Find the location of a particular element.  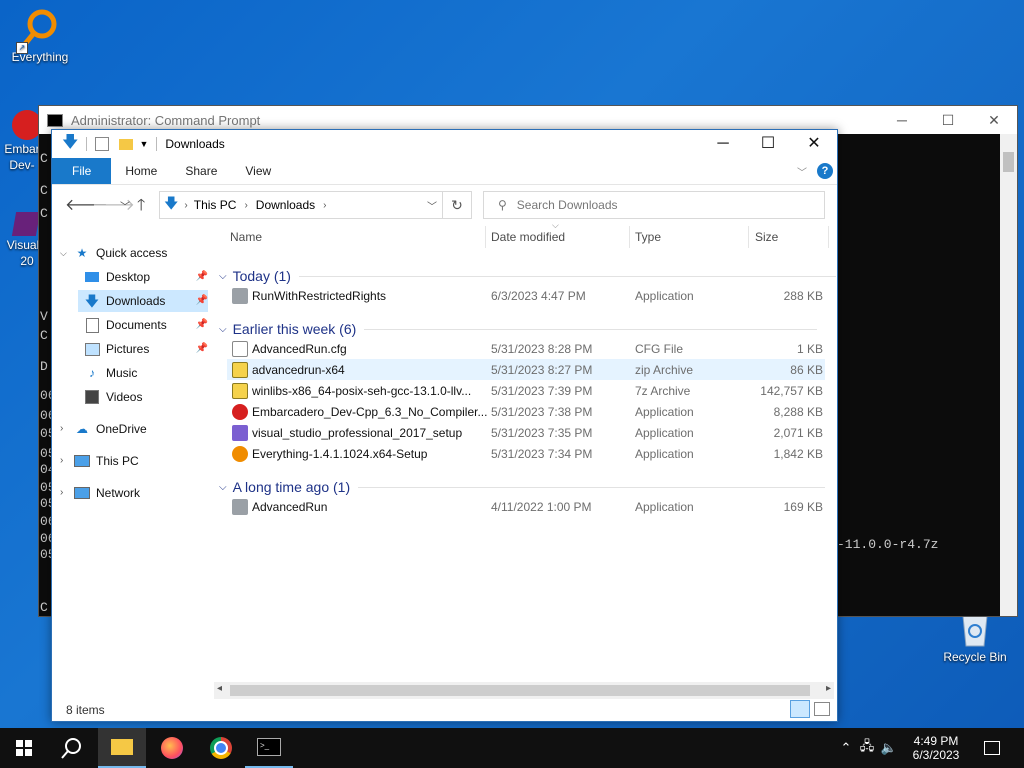

tab-home: Home is located at coordinates (141, 171).